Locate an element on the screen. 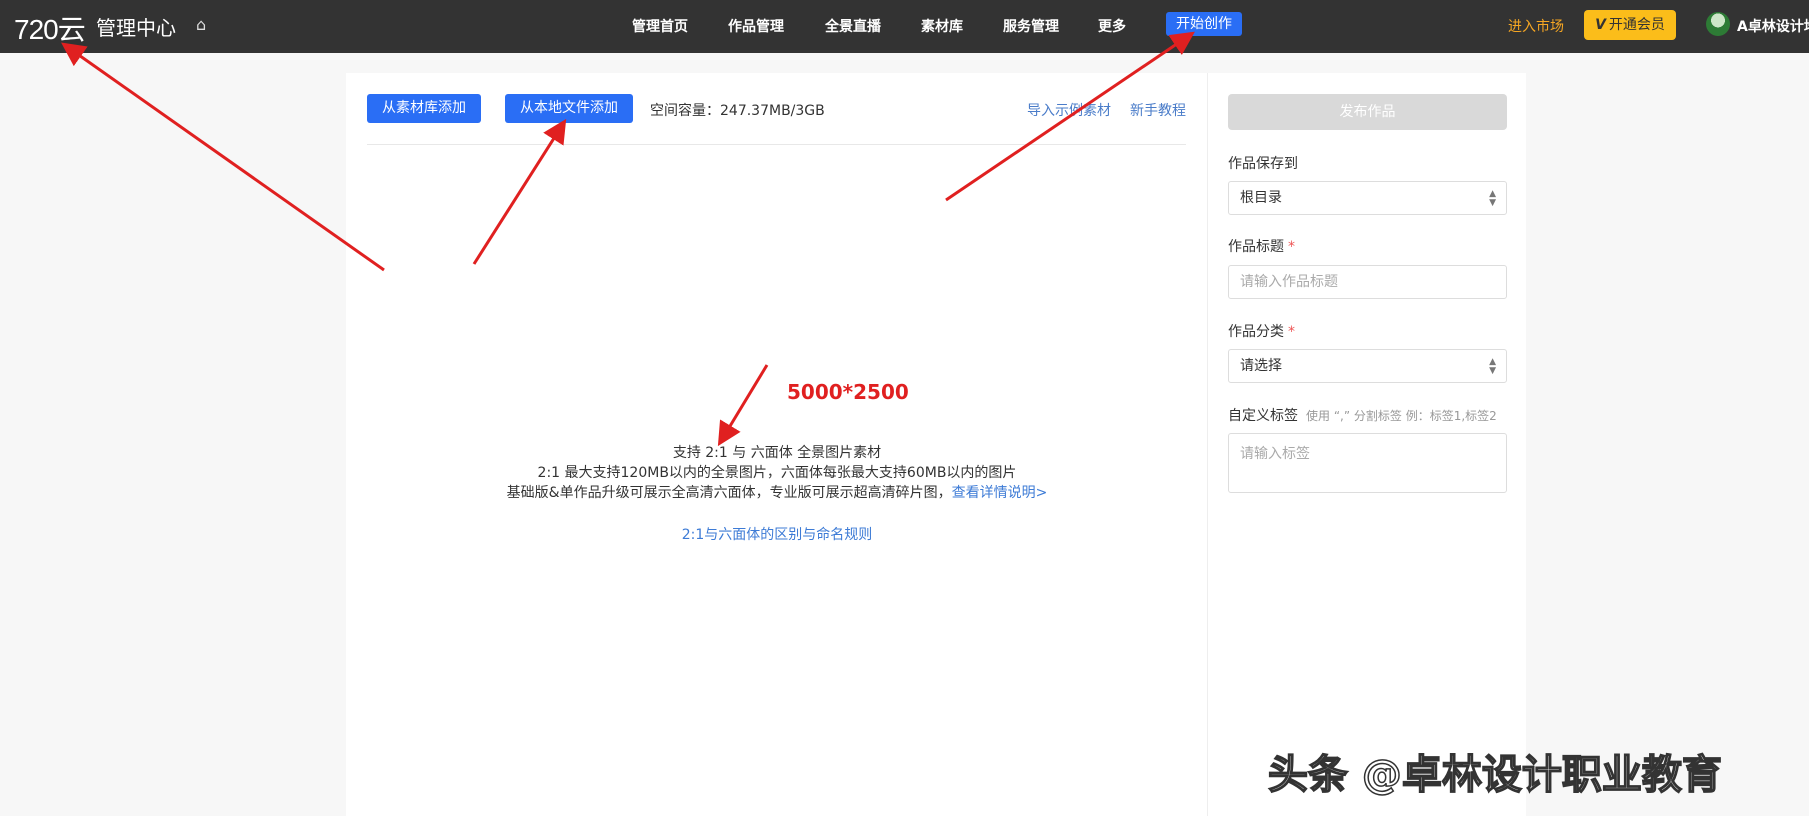 The height and width of the screenshot is (816, 1809). avatar is located at coordinates (1718, 24).